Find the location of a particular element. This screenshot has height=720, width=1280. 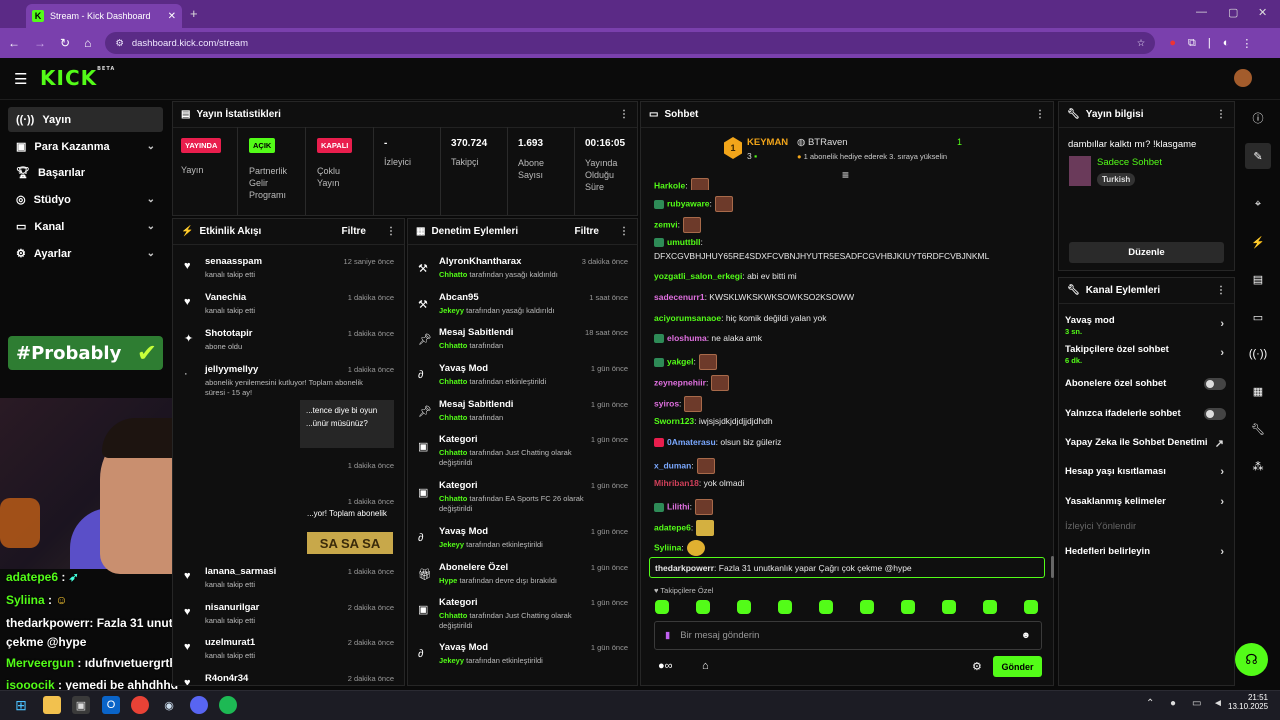

bolt-icon: ⚡ is located at coordinates (1258, 242).